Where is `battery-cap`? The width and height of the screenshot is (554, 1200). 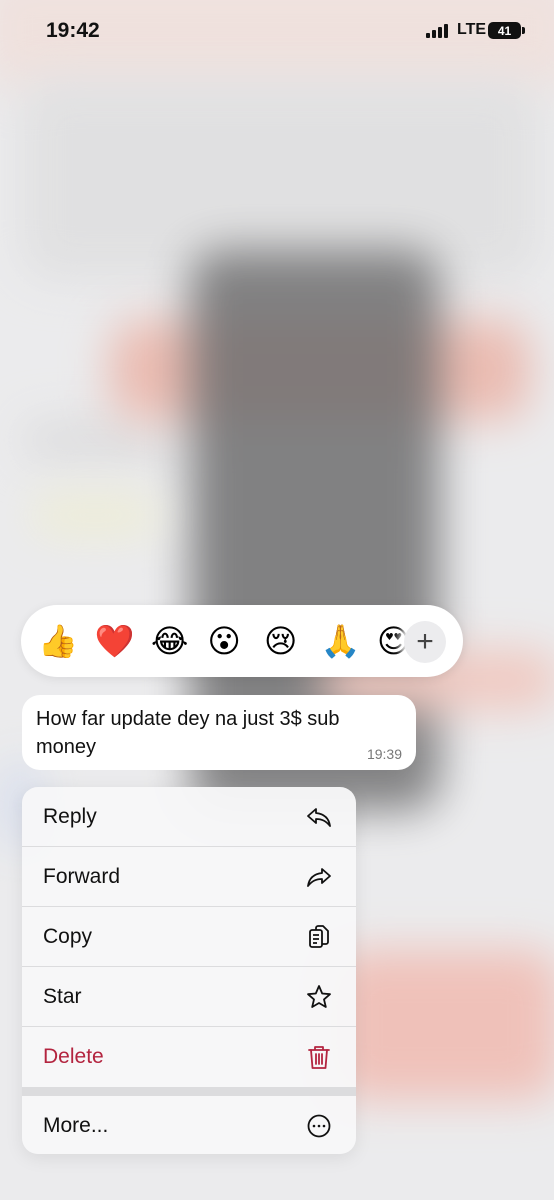 battery-cap is located at coordinates (523, 30).